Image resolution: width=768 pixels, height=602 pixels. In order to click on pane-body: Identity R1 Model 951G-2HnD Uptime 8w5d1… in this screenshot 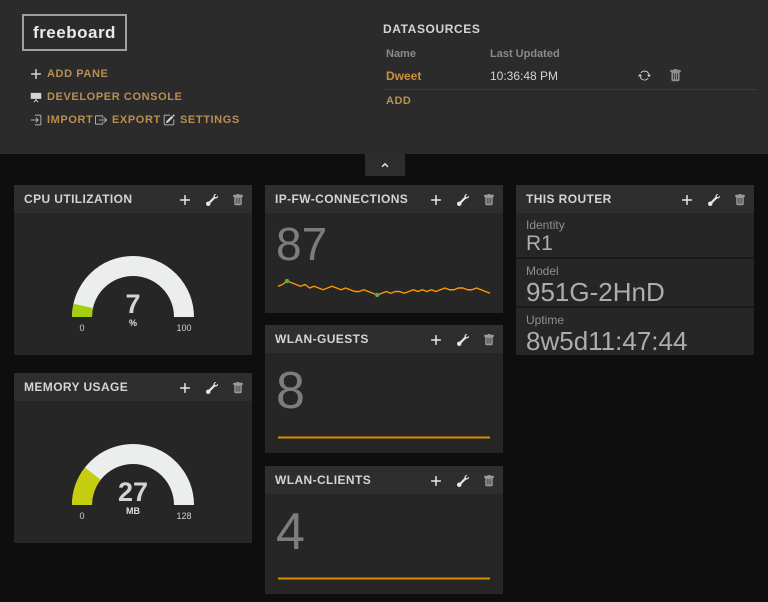, I will do `click(635, 284)`.